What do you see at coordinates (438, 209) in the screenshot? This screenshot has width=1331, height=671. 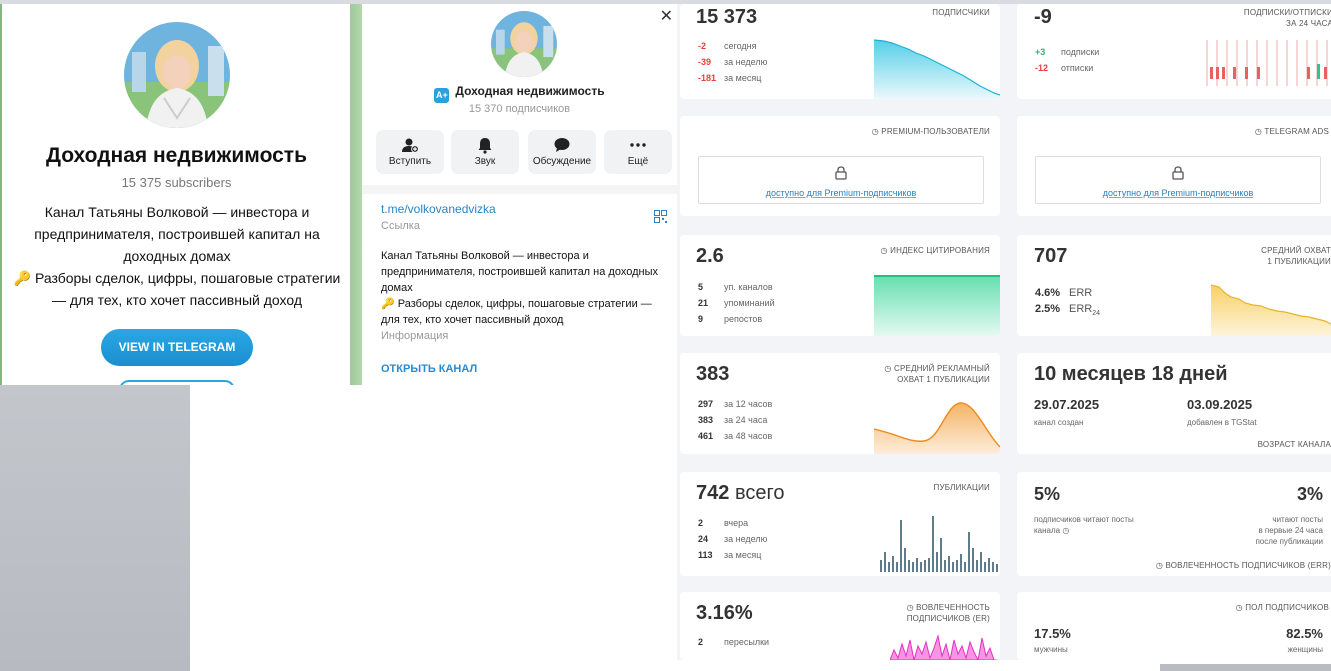 I see `channel-link: t.me/volkovanedvizka` at bounding box center [438, 209].